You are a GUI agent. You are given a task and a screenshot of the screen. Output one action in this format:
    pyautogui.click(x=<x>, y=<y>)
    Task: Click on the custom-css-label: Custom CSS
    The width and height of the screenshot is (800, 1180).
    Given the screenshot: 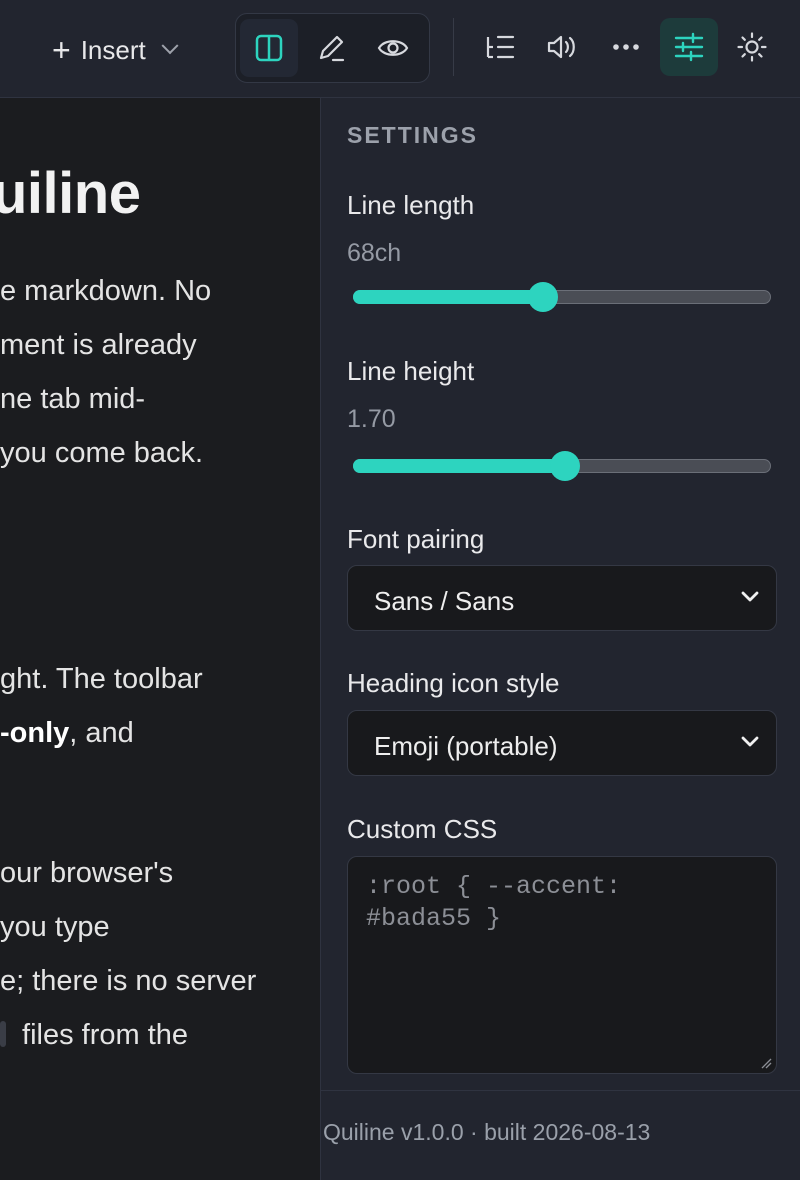 What is the action you would take?
    pyautogui.click(x=422, y=829)
    